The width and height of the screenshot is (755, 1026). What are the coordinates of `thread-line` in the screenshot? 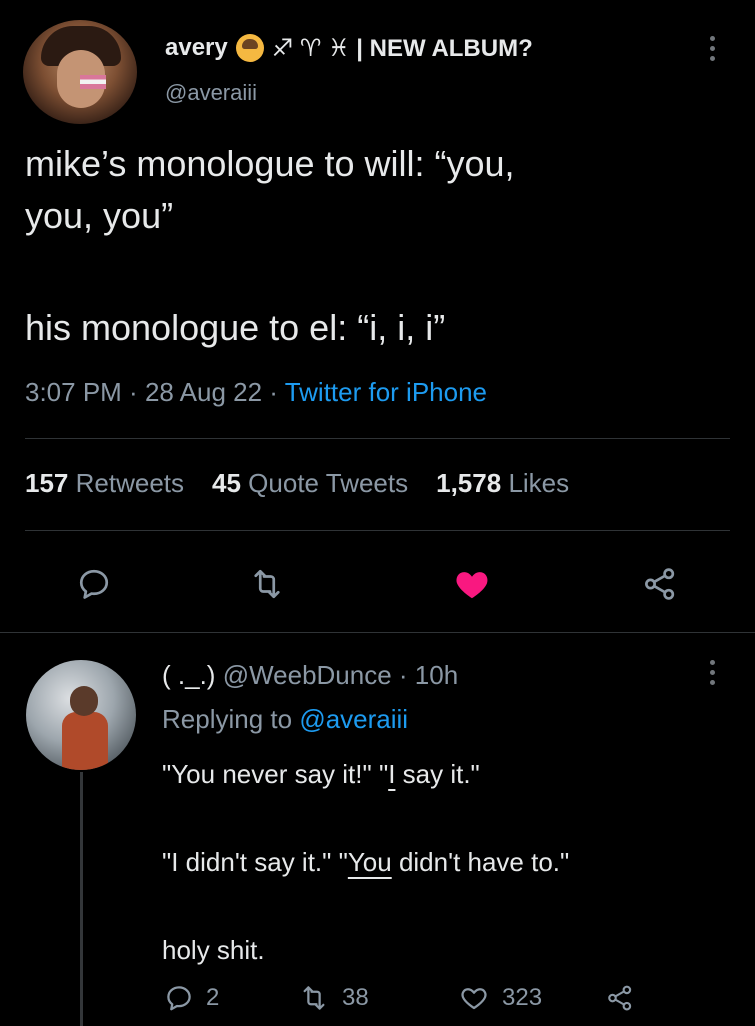 It's located at (81, 899).